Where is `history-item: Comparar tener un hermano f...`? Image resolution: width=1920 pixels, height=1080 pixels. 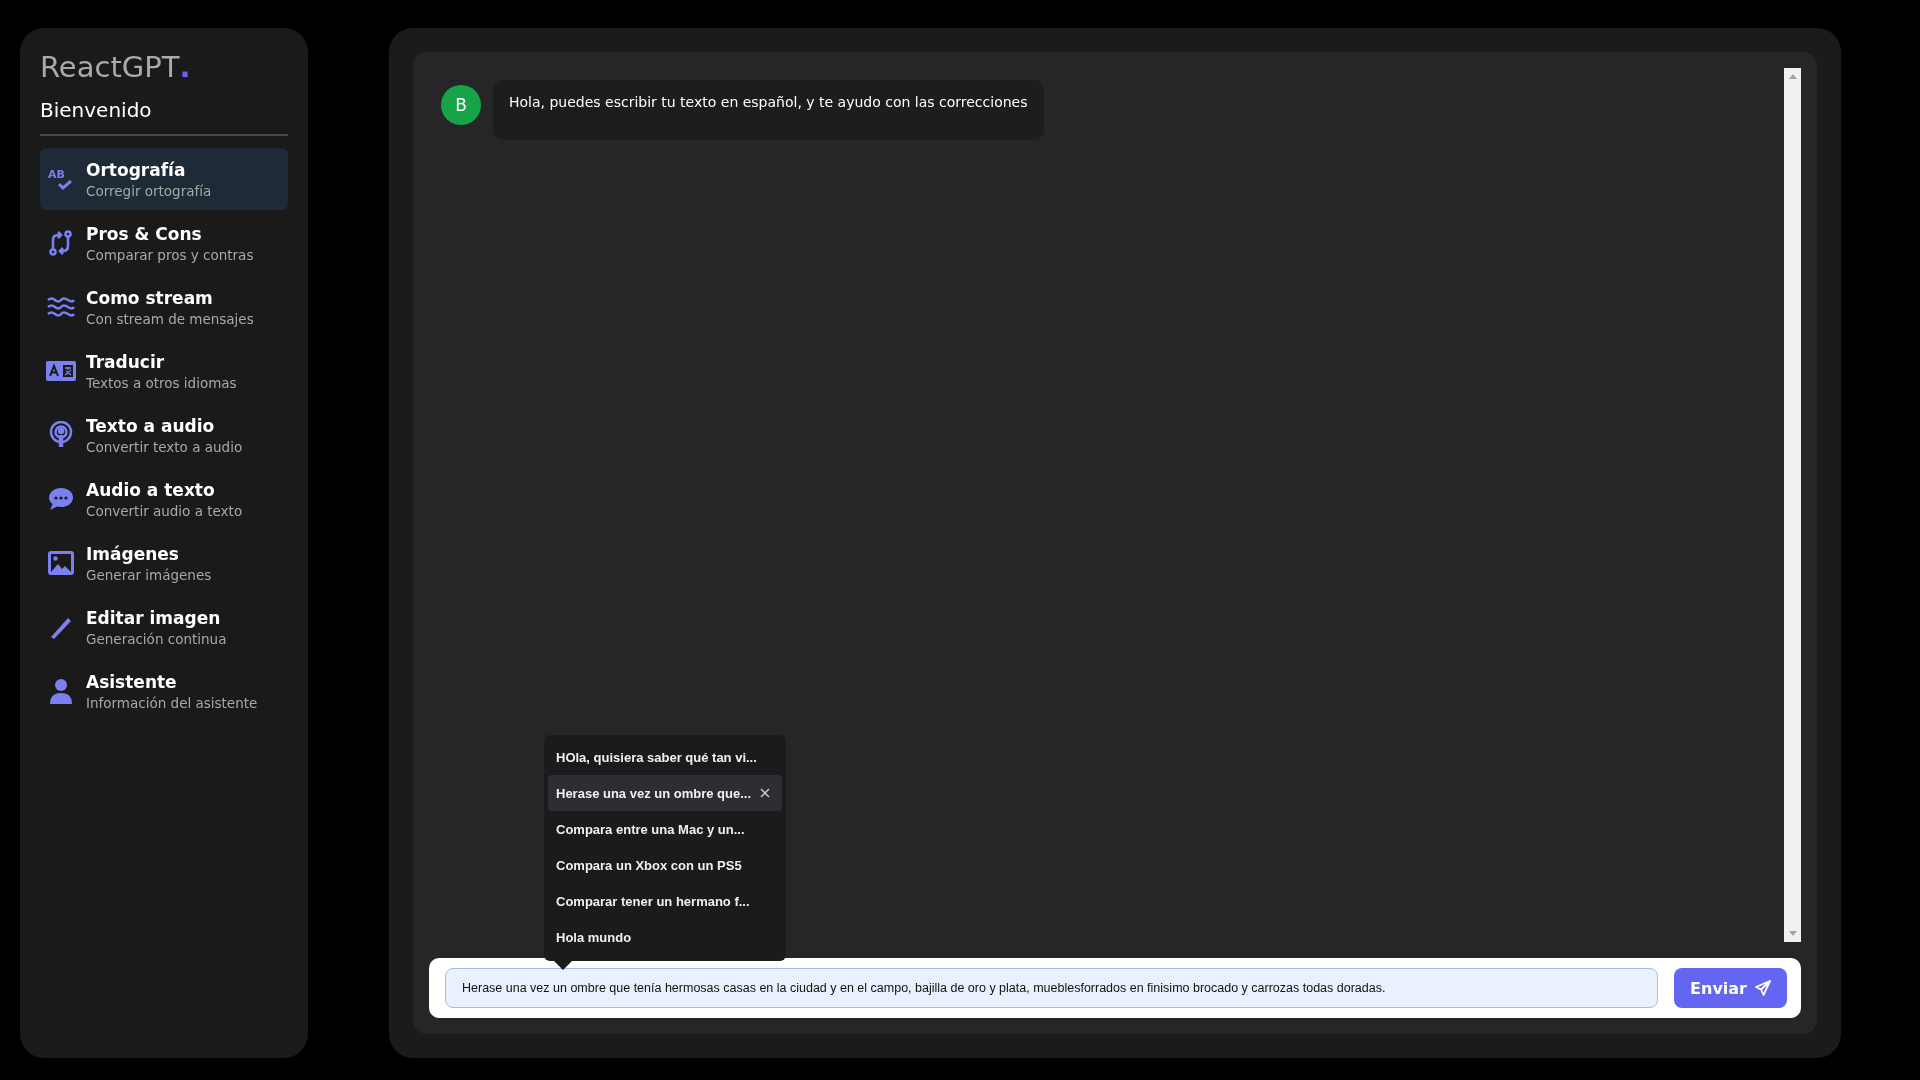 history-item: Comparar tener un hermano f... is located at coordinates (665, 901).